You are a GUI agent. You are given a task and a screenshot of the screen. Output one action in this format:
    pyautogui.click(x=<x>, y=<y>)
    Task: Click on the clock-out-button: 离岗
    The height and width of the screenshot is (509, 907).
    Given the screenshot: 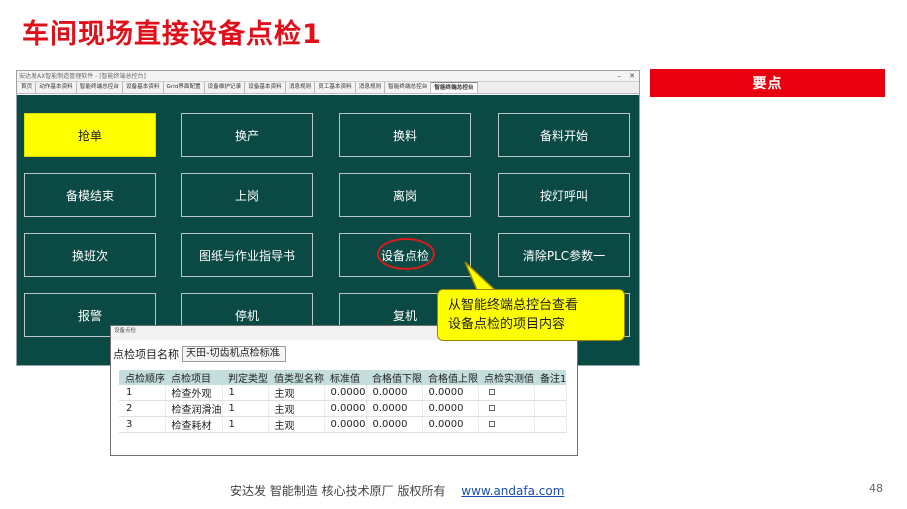 What is the action you would take?
    pyautogui.click(x=405, y=195)
    